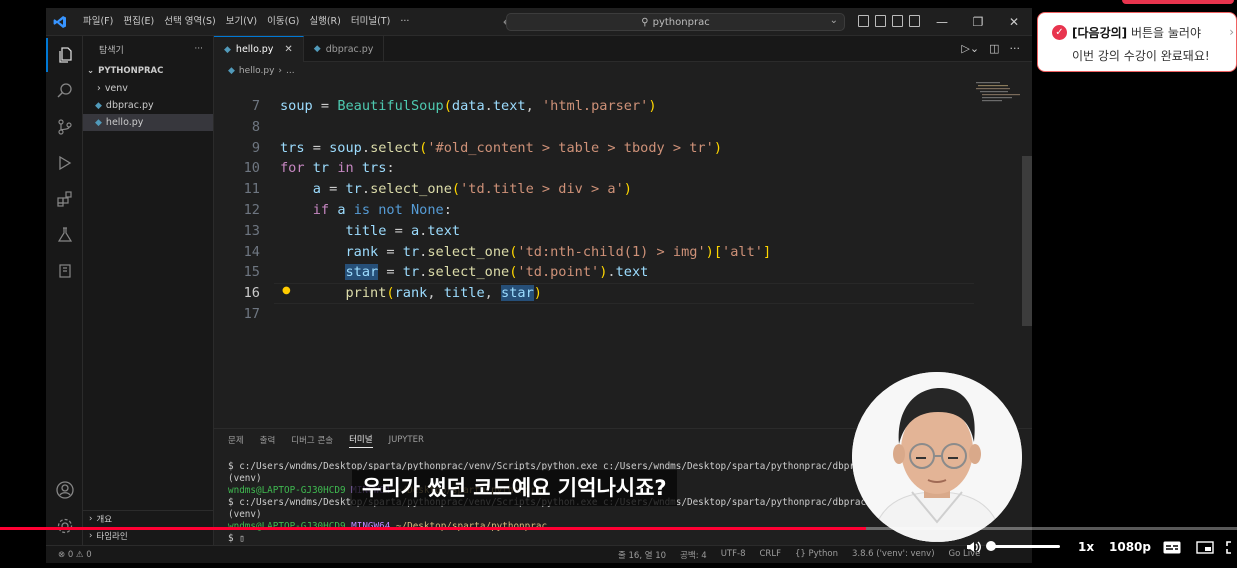 Image resolution: width=1237 pixels, height=568 pixels. Describe the element at coordinates (974, 547) in the screenshot. I see `volume-icon` at that location.